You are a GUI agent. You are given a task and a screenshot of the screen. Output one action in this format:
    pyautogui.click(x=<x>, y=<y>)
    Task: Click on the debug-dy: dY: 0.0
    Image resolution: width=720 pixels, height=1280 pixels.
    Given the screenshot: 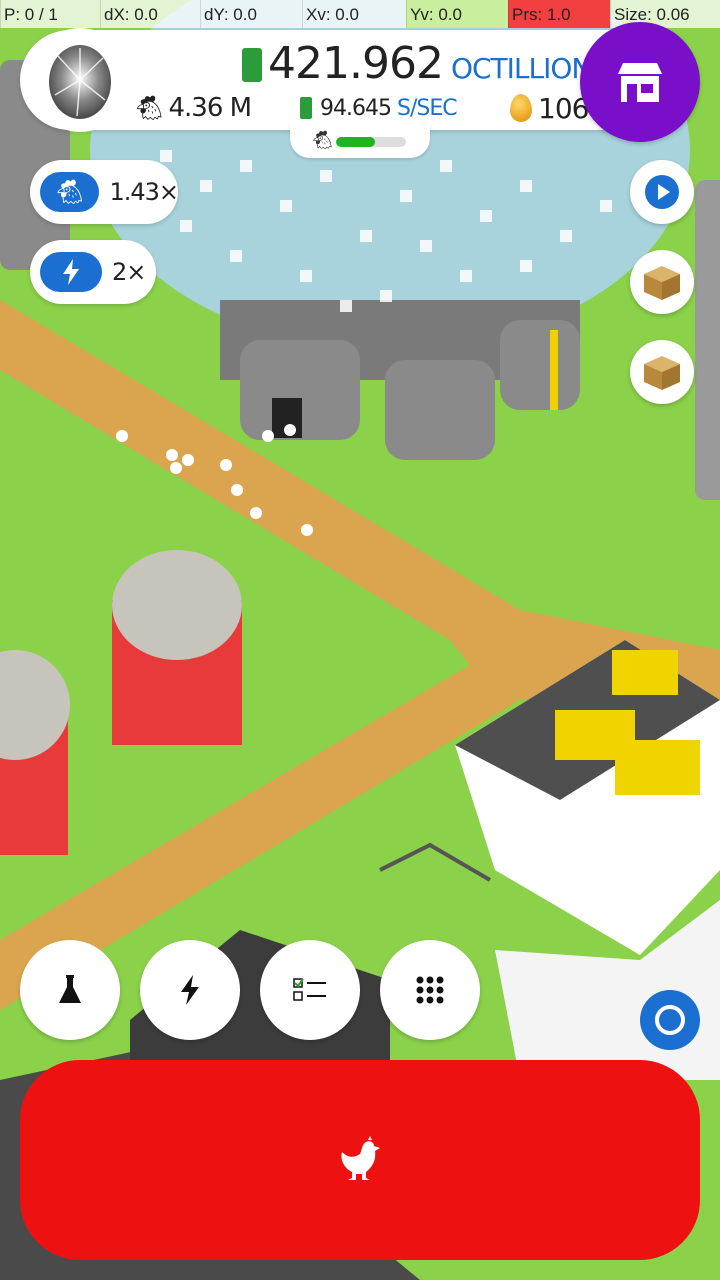 What is the action you would take?
    pyautogui.click(x=251, y=14)
    